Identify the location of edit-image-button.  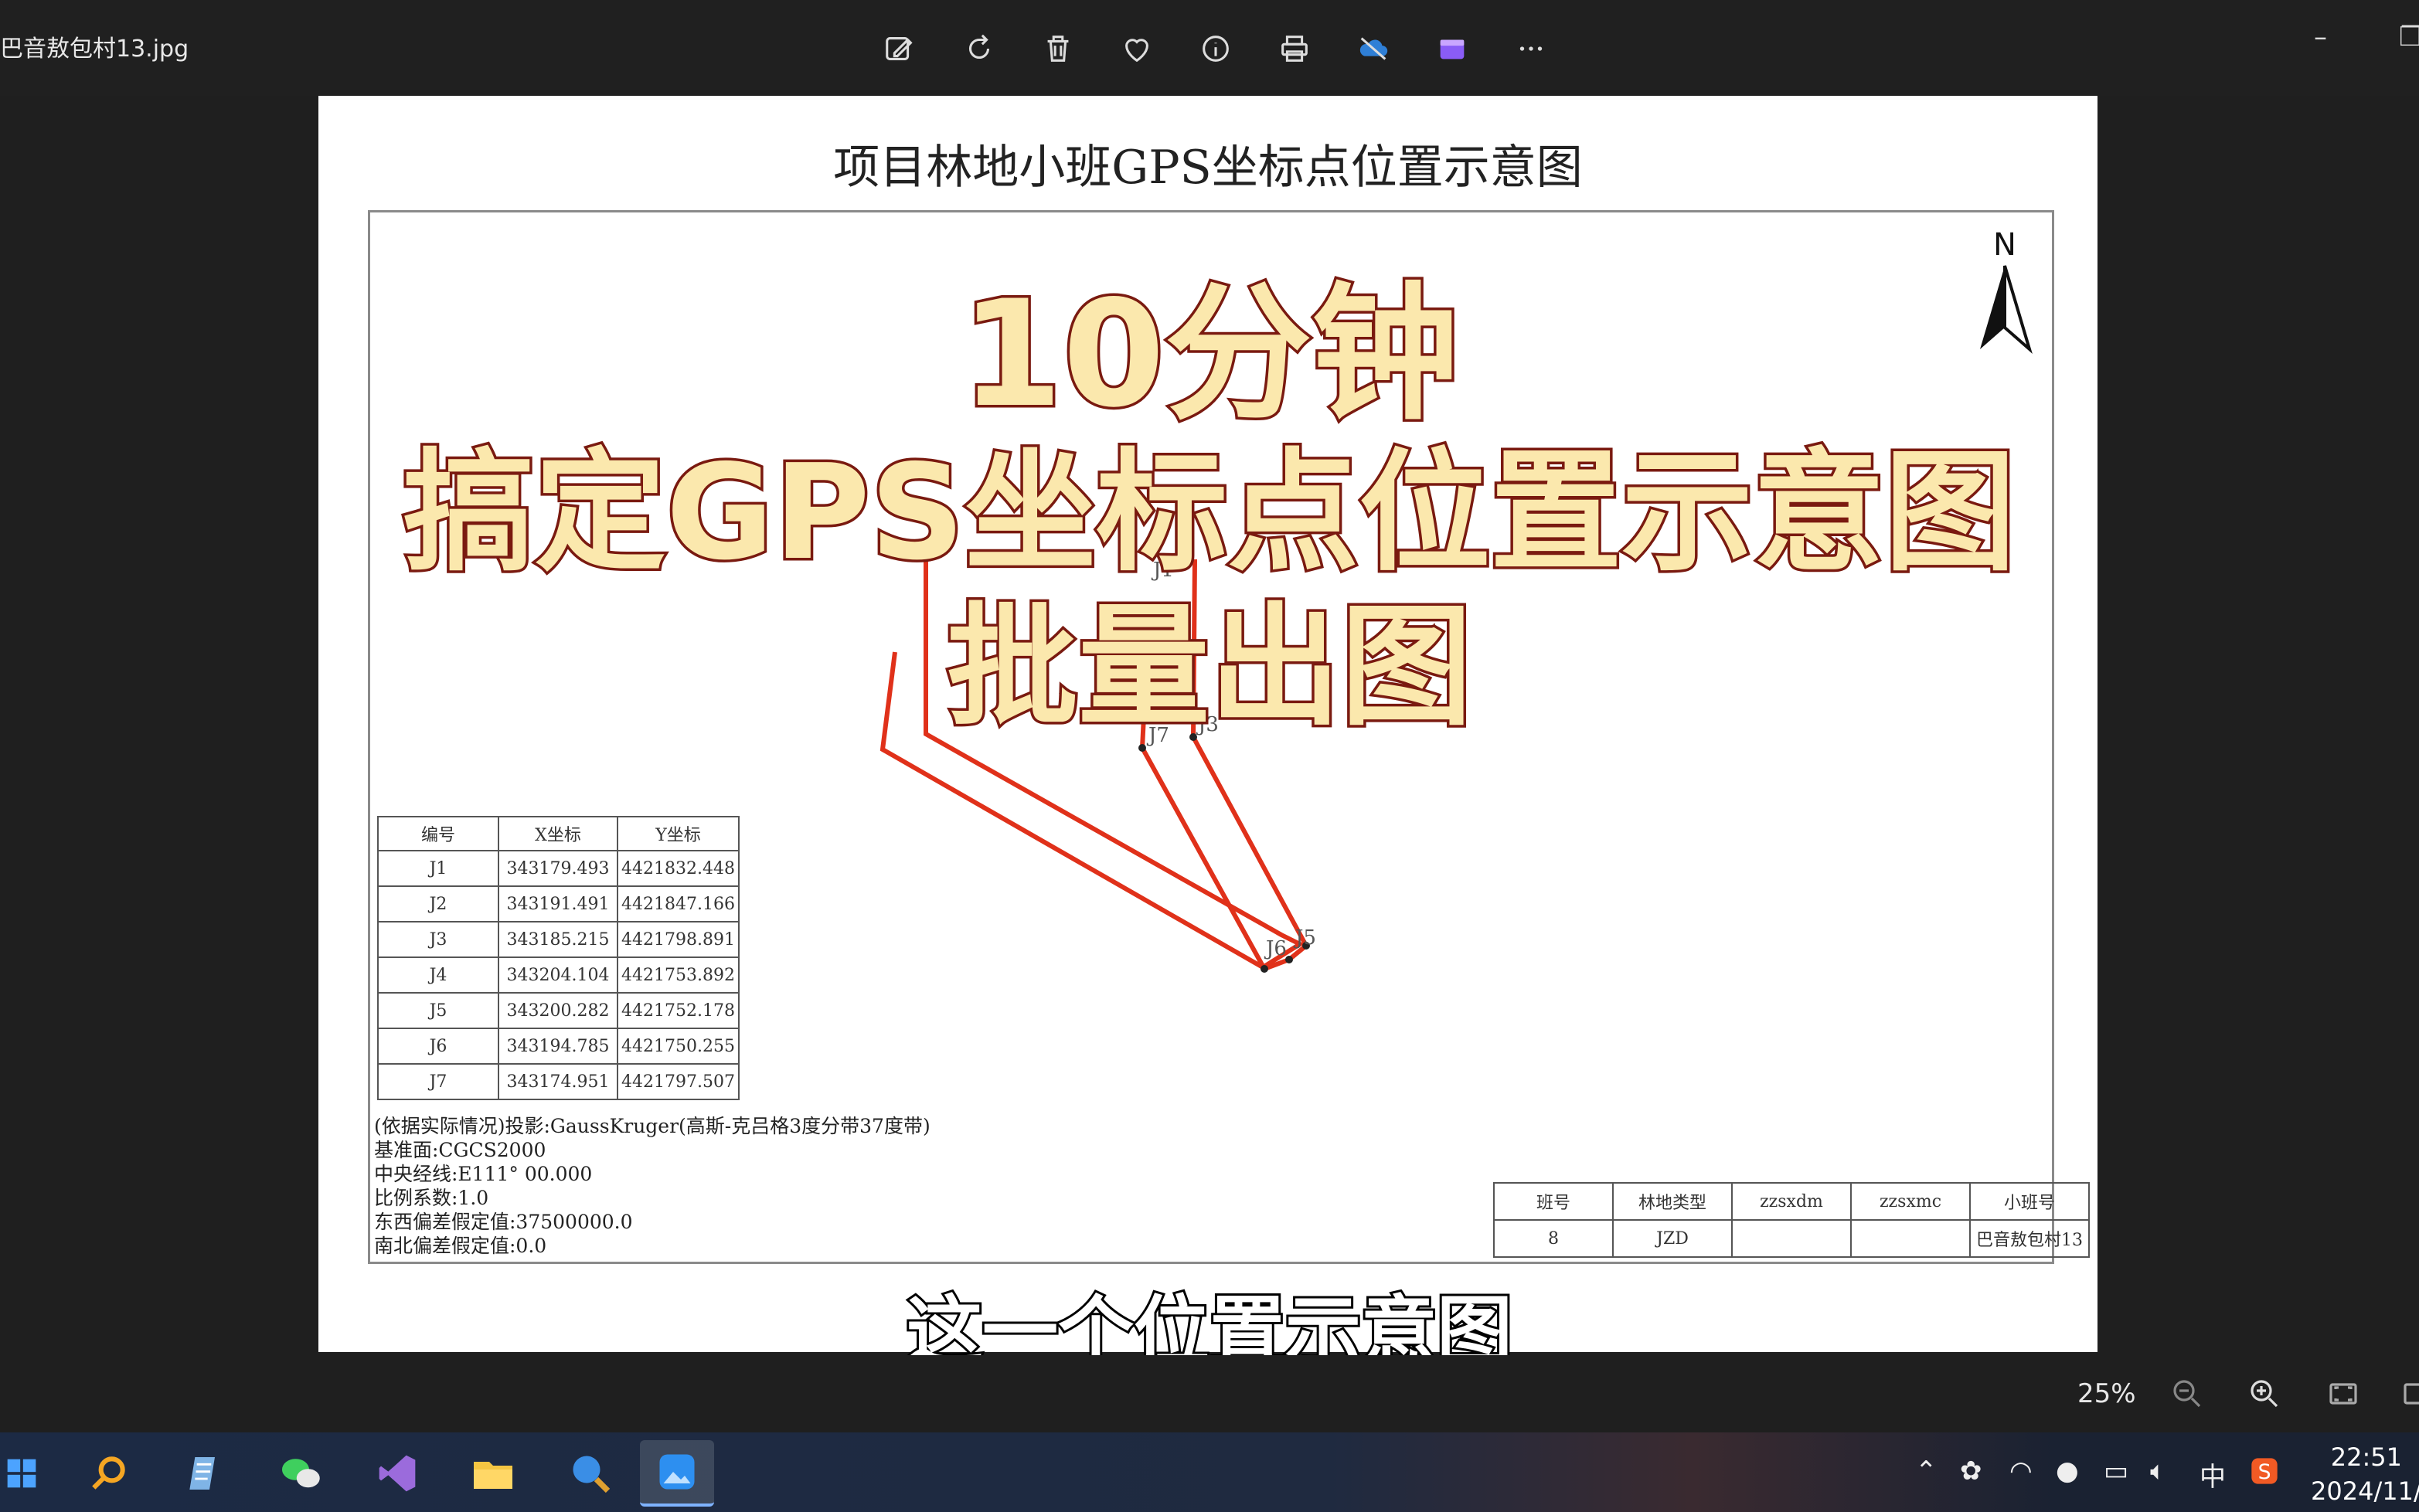
(900, 49).